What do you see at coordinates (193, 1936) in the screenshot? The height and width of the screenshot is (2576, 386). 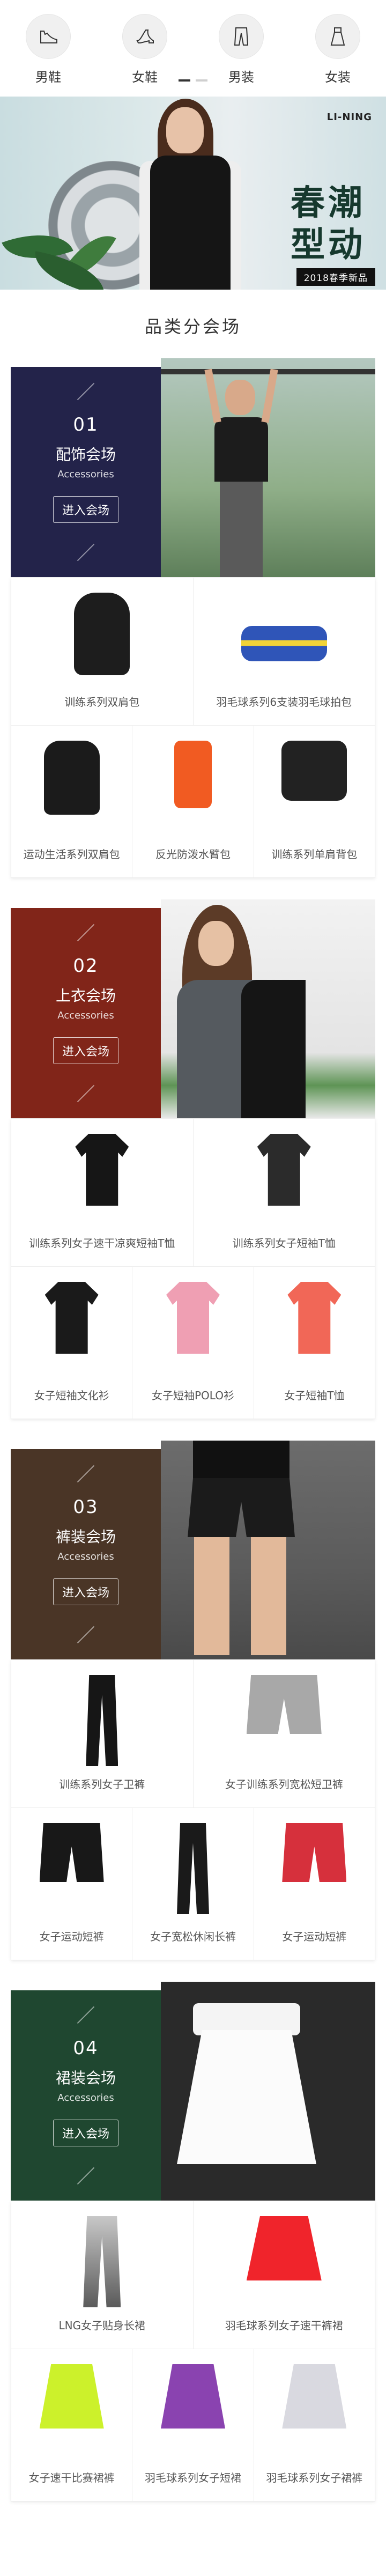 I see `product-name: 女子宽松休闲长裤` at bounding box center [193, 1936].